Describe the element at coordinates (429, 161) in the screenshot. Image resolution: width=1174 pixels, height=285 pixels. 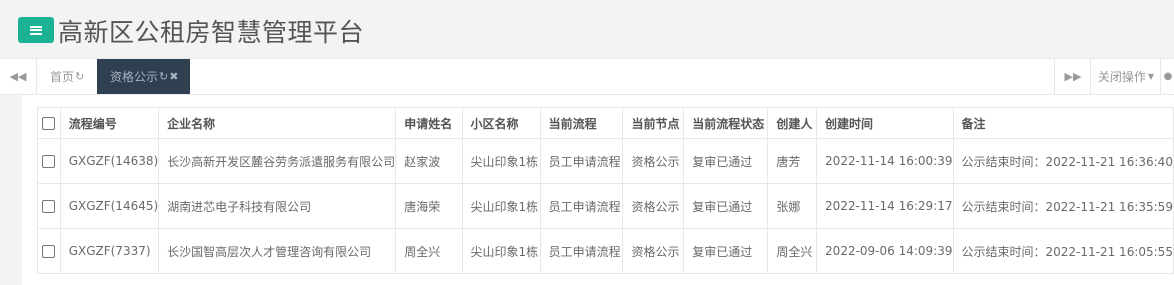
I see `cell-applicant: 赵家波` at that location.